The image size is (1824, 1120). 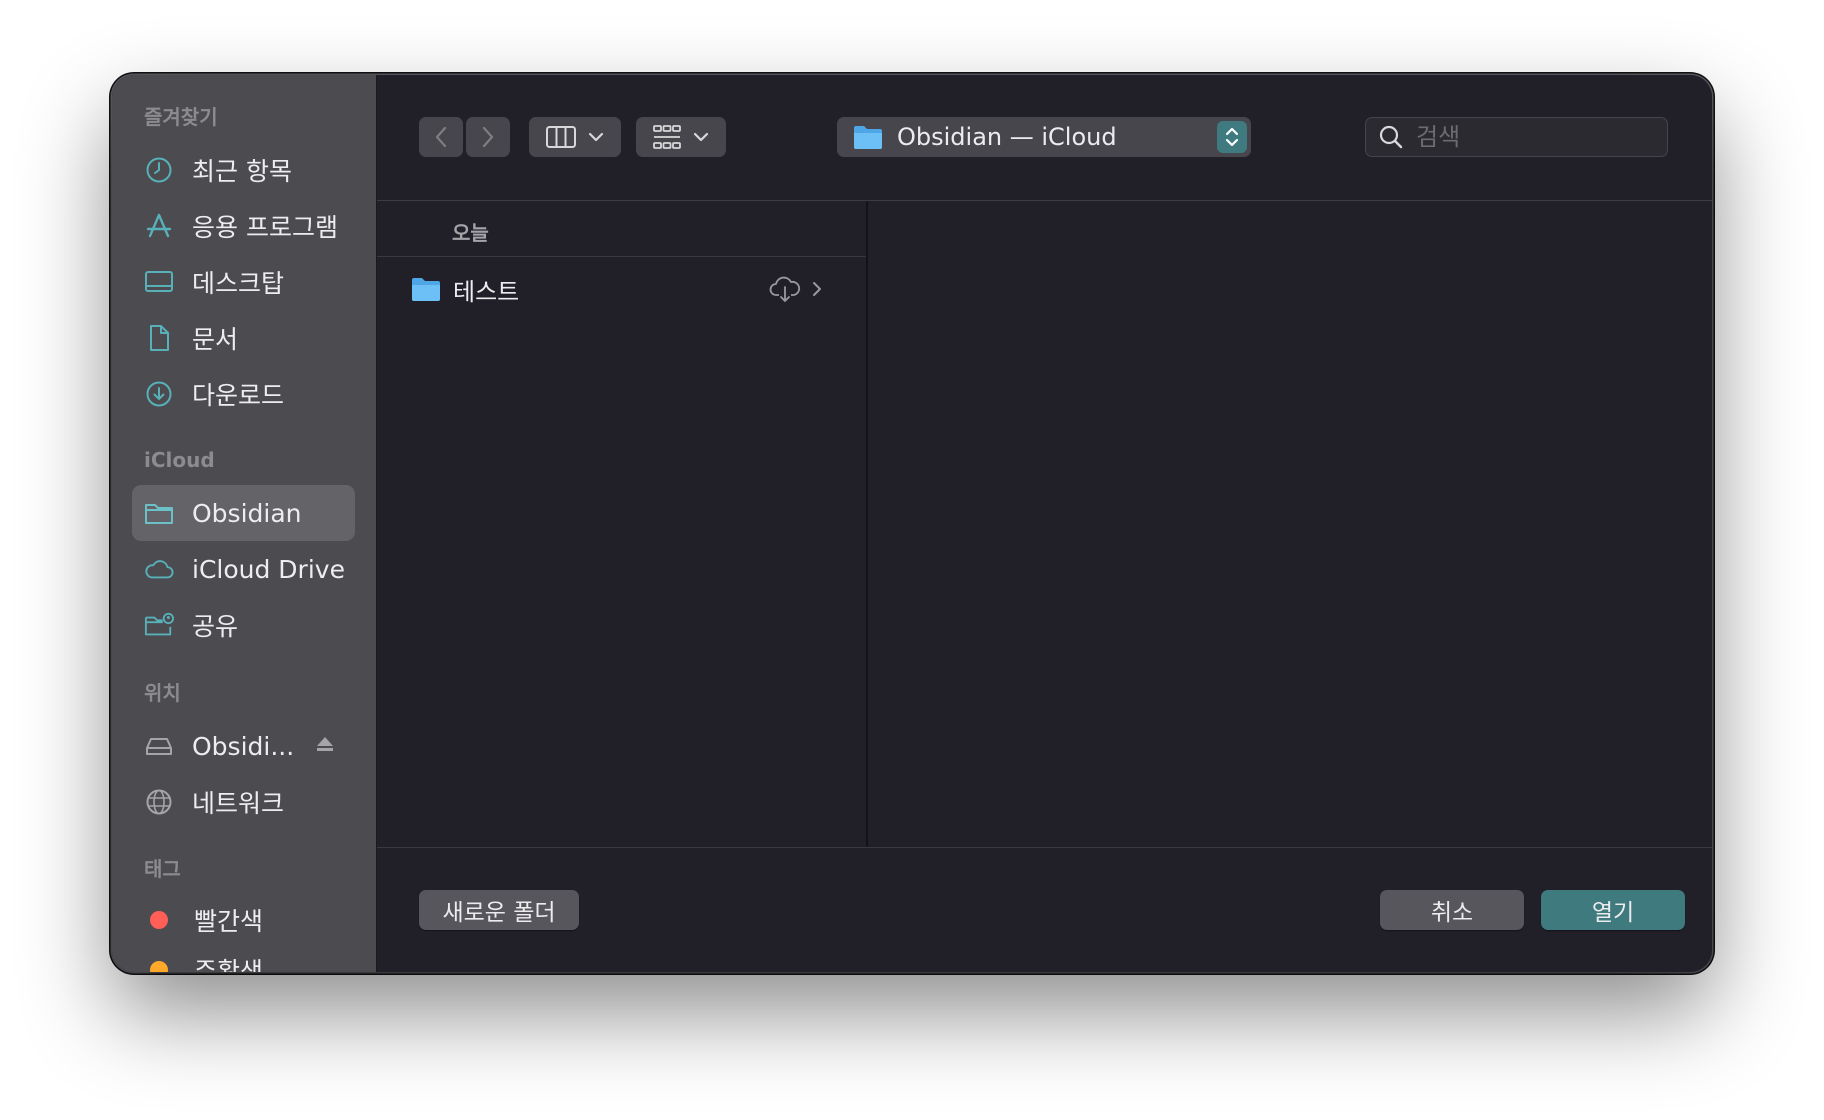 I want to click on sidebar-heading-locations: 위치, so click(x=162, y=693).